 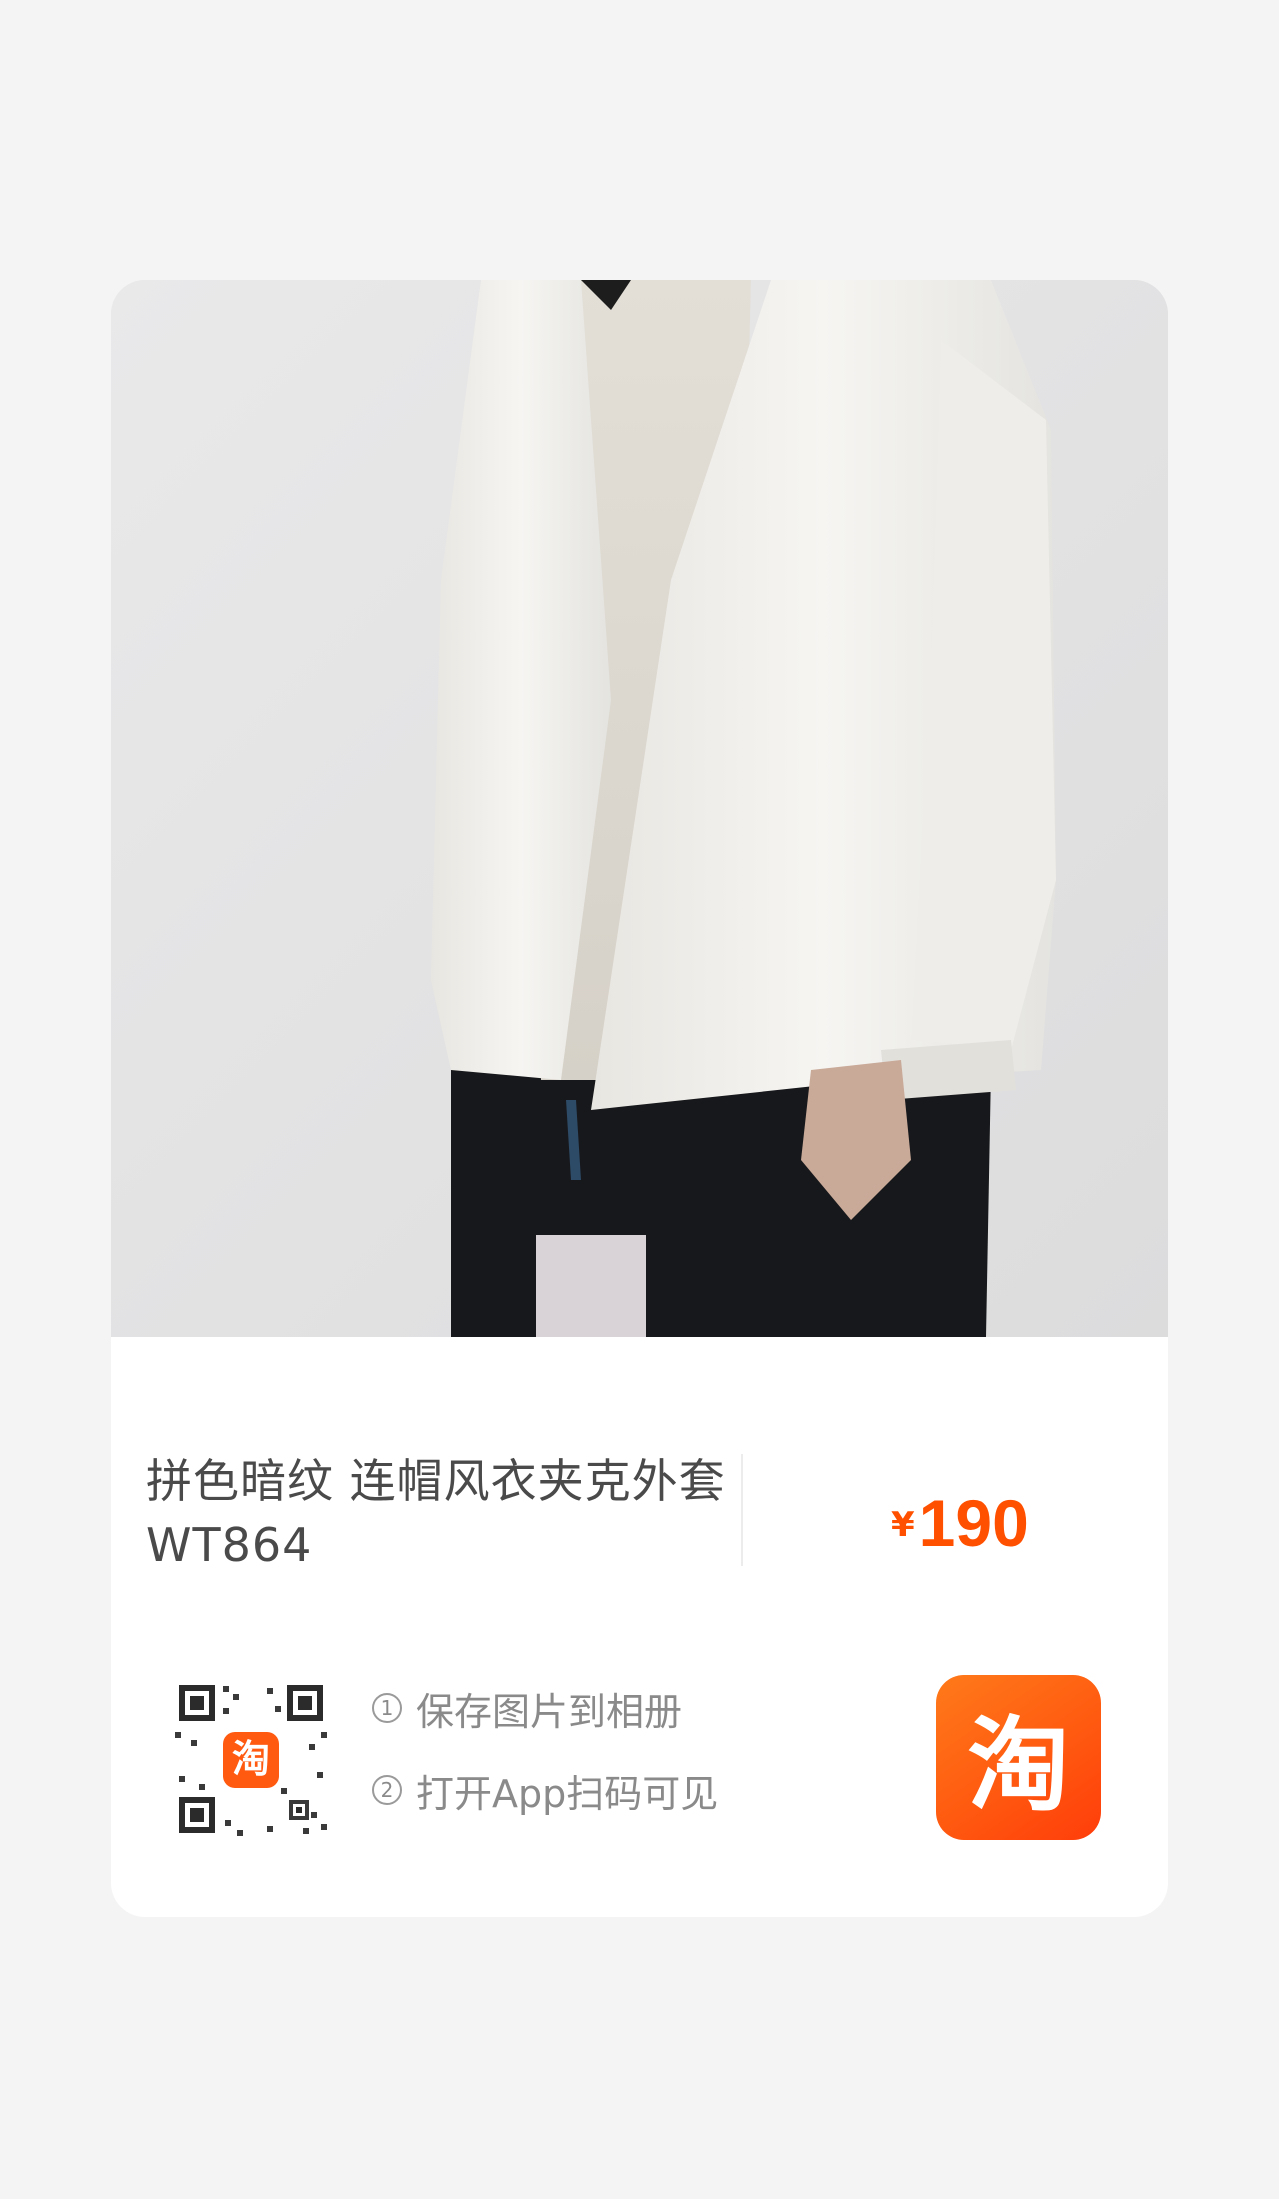 I want to click on product-price: ¥190, so click(x=960, y=1523).